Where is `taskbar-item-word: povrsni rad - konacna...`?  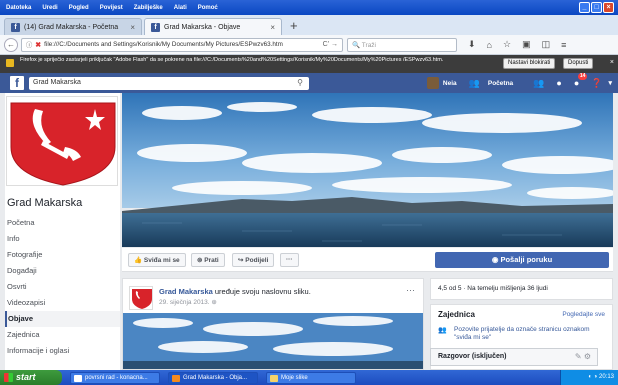 taskbar-item-word: povrsni rad - konacna... is located at coordinates (115, 377).